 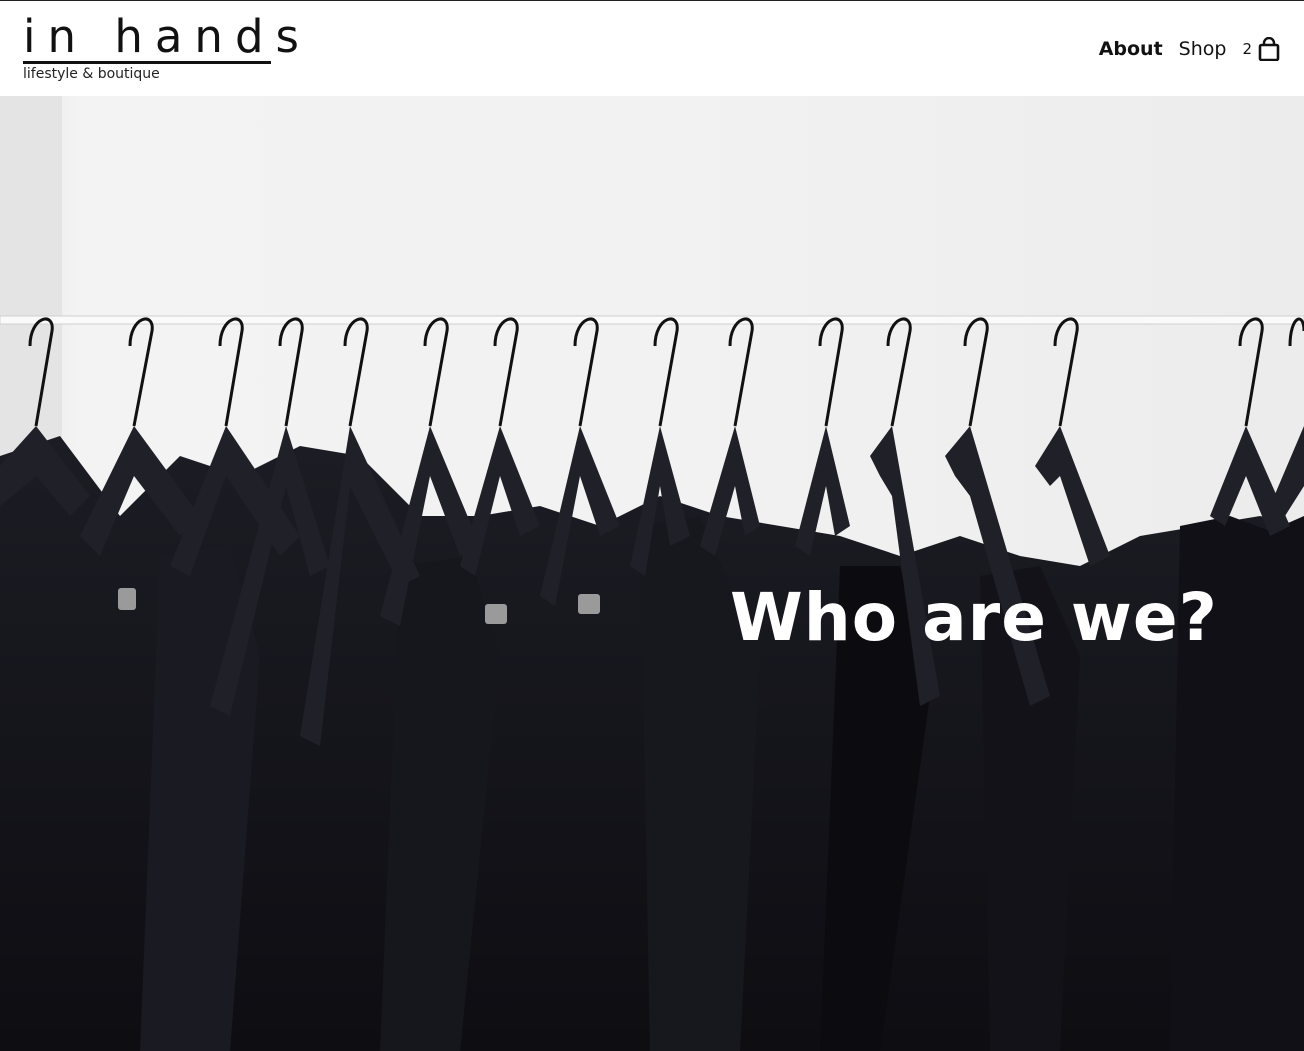 I want to click on cart-link: 2, so click(x=1261, y=49).